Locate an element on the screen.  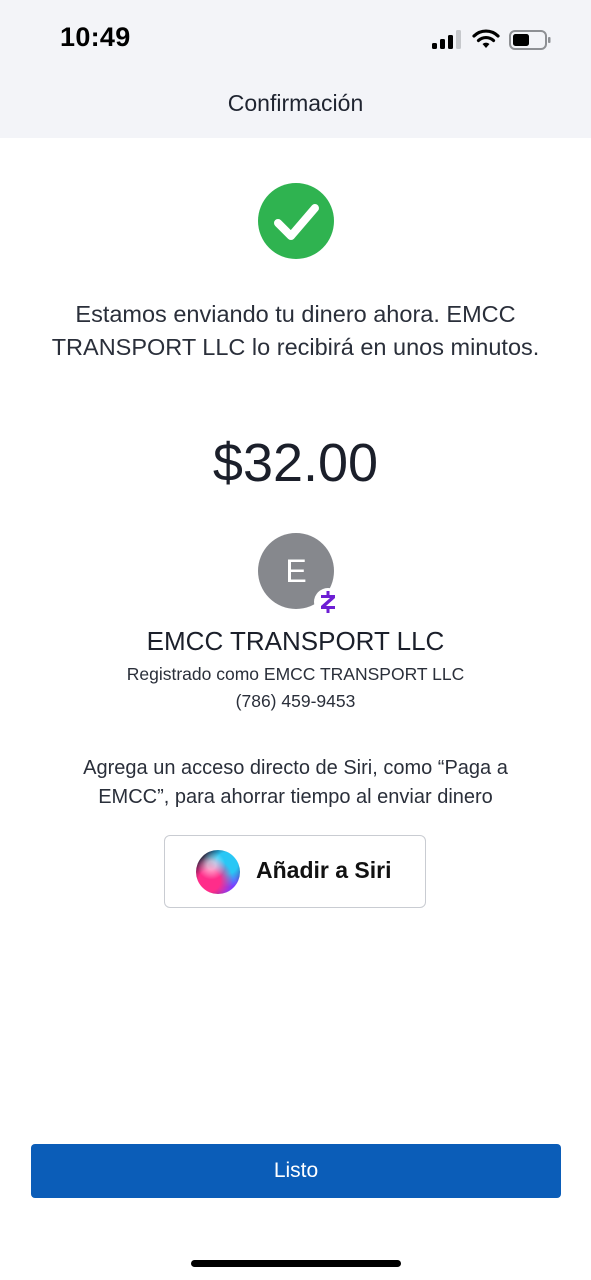
page-title: Confirmación is located at coordinates (295, 103).